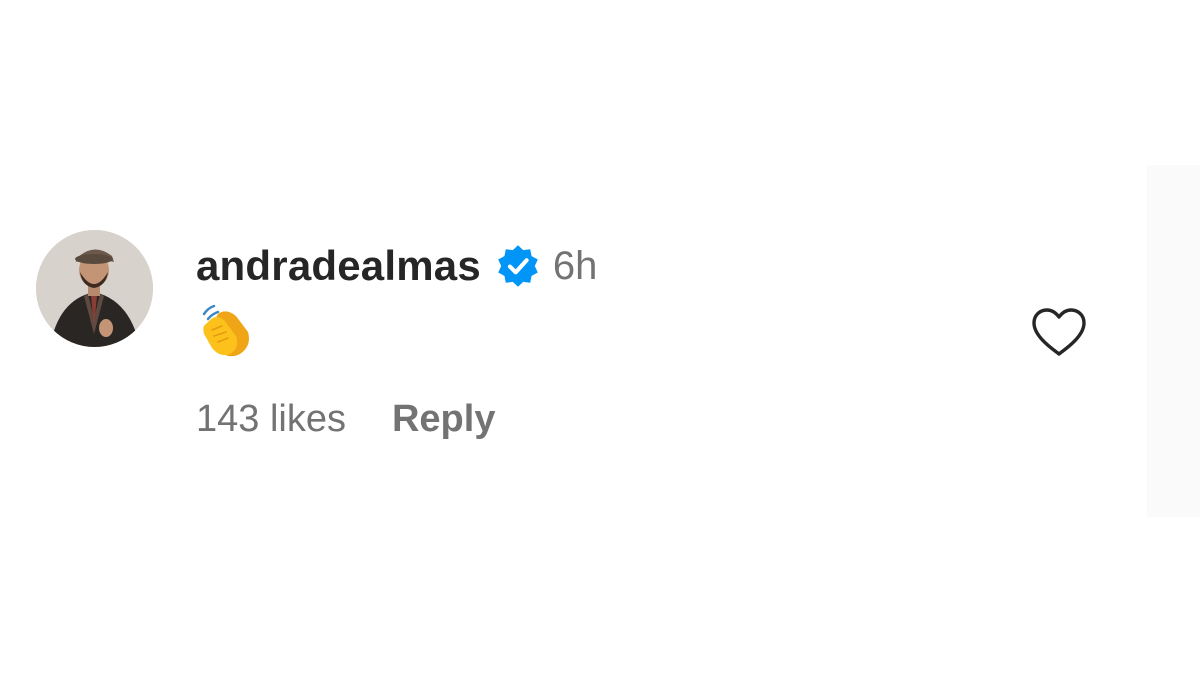  I want to click on comment-header: andradealmas 6h, so click(396, 266).